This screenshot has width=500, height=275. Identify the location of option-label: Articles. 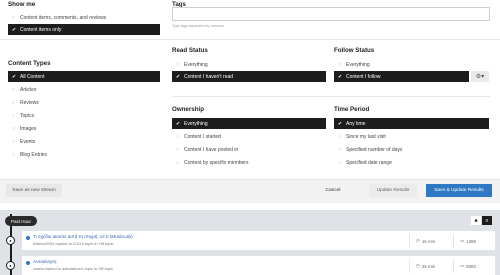
(28, 89).